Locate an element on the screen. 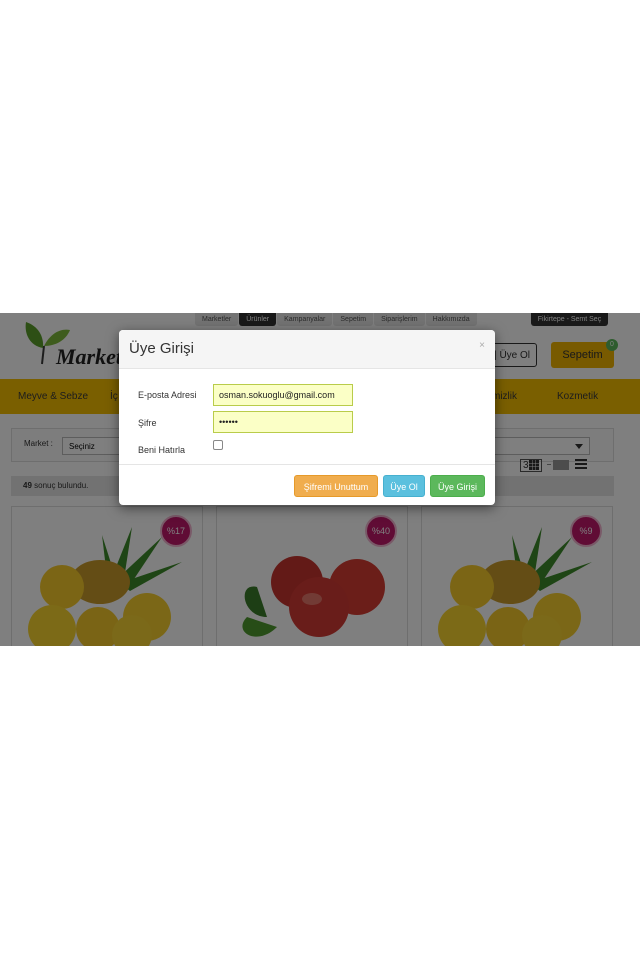  remember-label: Beni Hatırla is located at coordinates (162, 450).